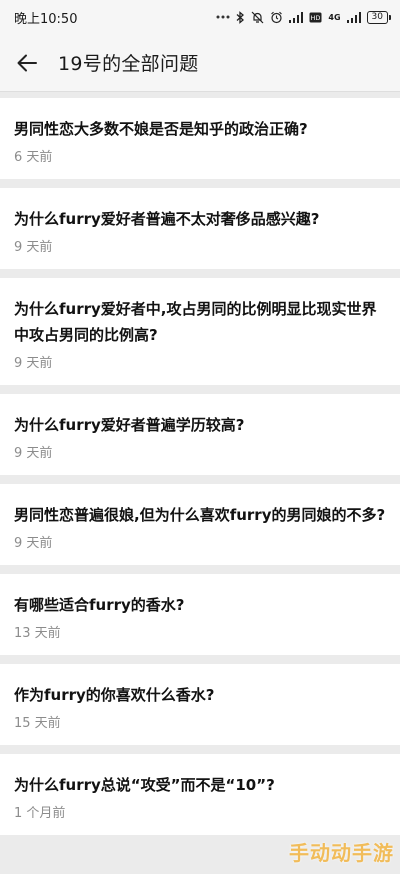 The width and height of the screenshot is (400, 874). Describe the element at coordinates (200, 63) in the screenshot. I see `app-bar: 19号的全部问题` at that location.